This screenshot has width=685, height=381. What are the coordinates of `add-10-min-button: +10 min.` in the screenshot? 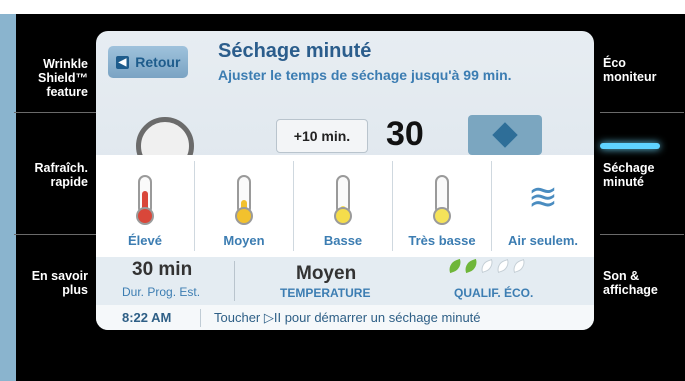 It's located at (322, 136).